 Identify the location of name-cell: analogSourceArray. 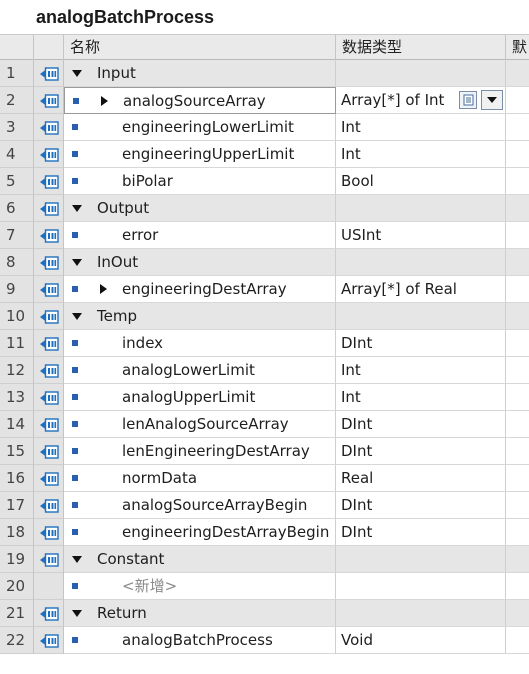
(200, 100).